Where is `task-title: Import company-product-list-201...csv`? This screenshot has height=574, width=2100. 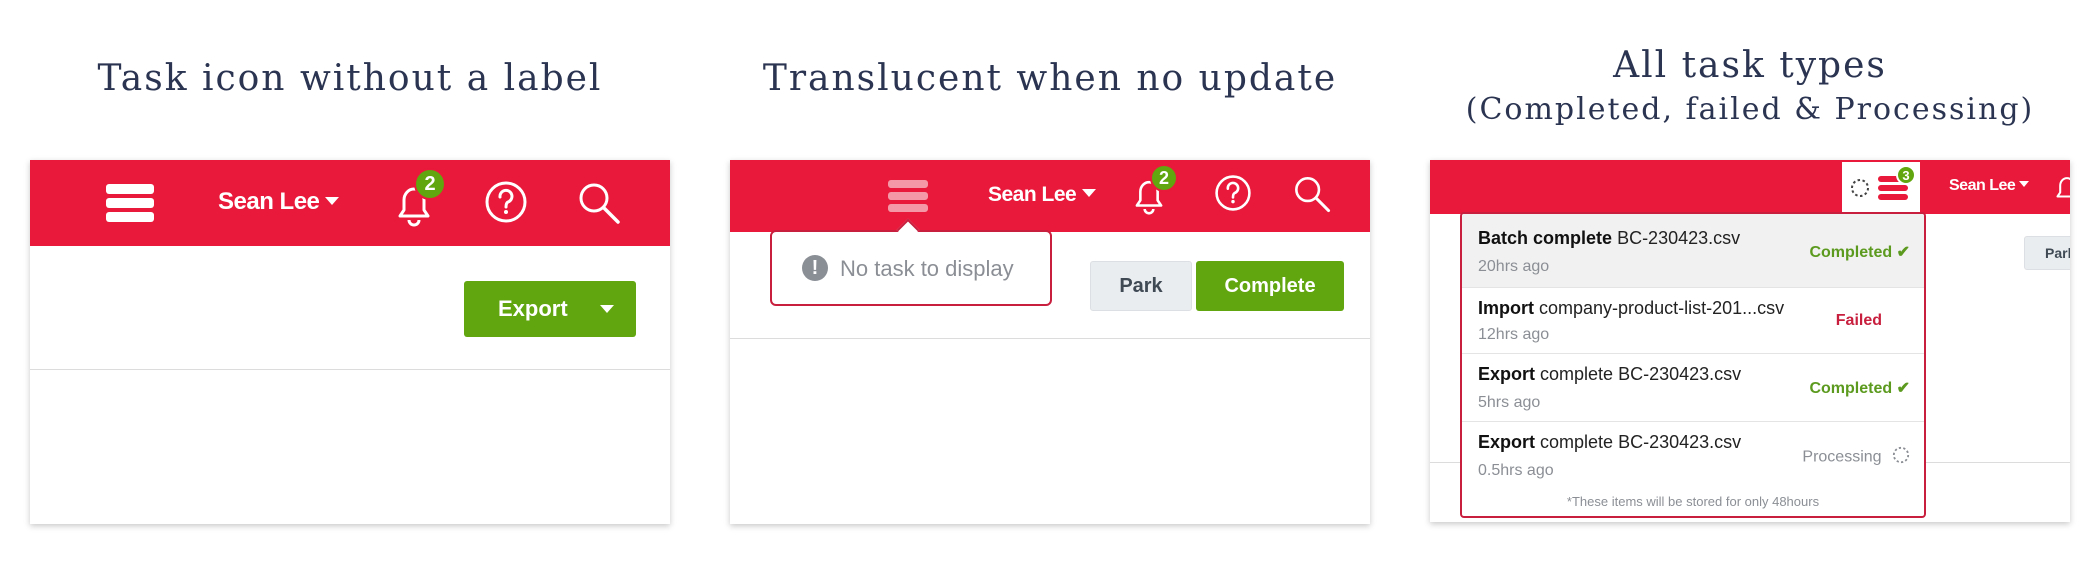
task-title: Import company-product-list-201...csv is located at coordinates (1631, 308).